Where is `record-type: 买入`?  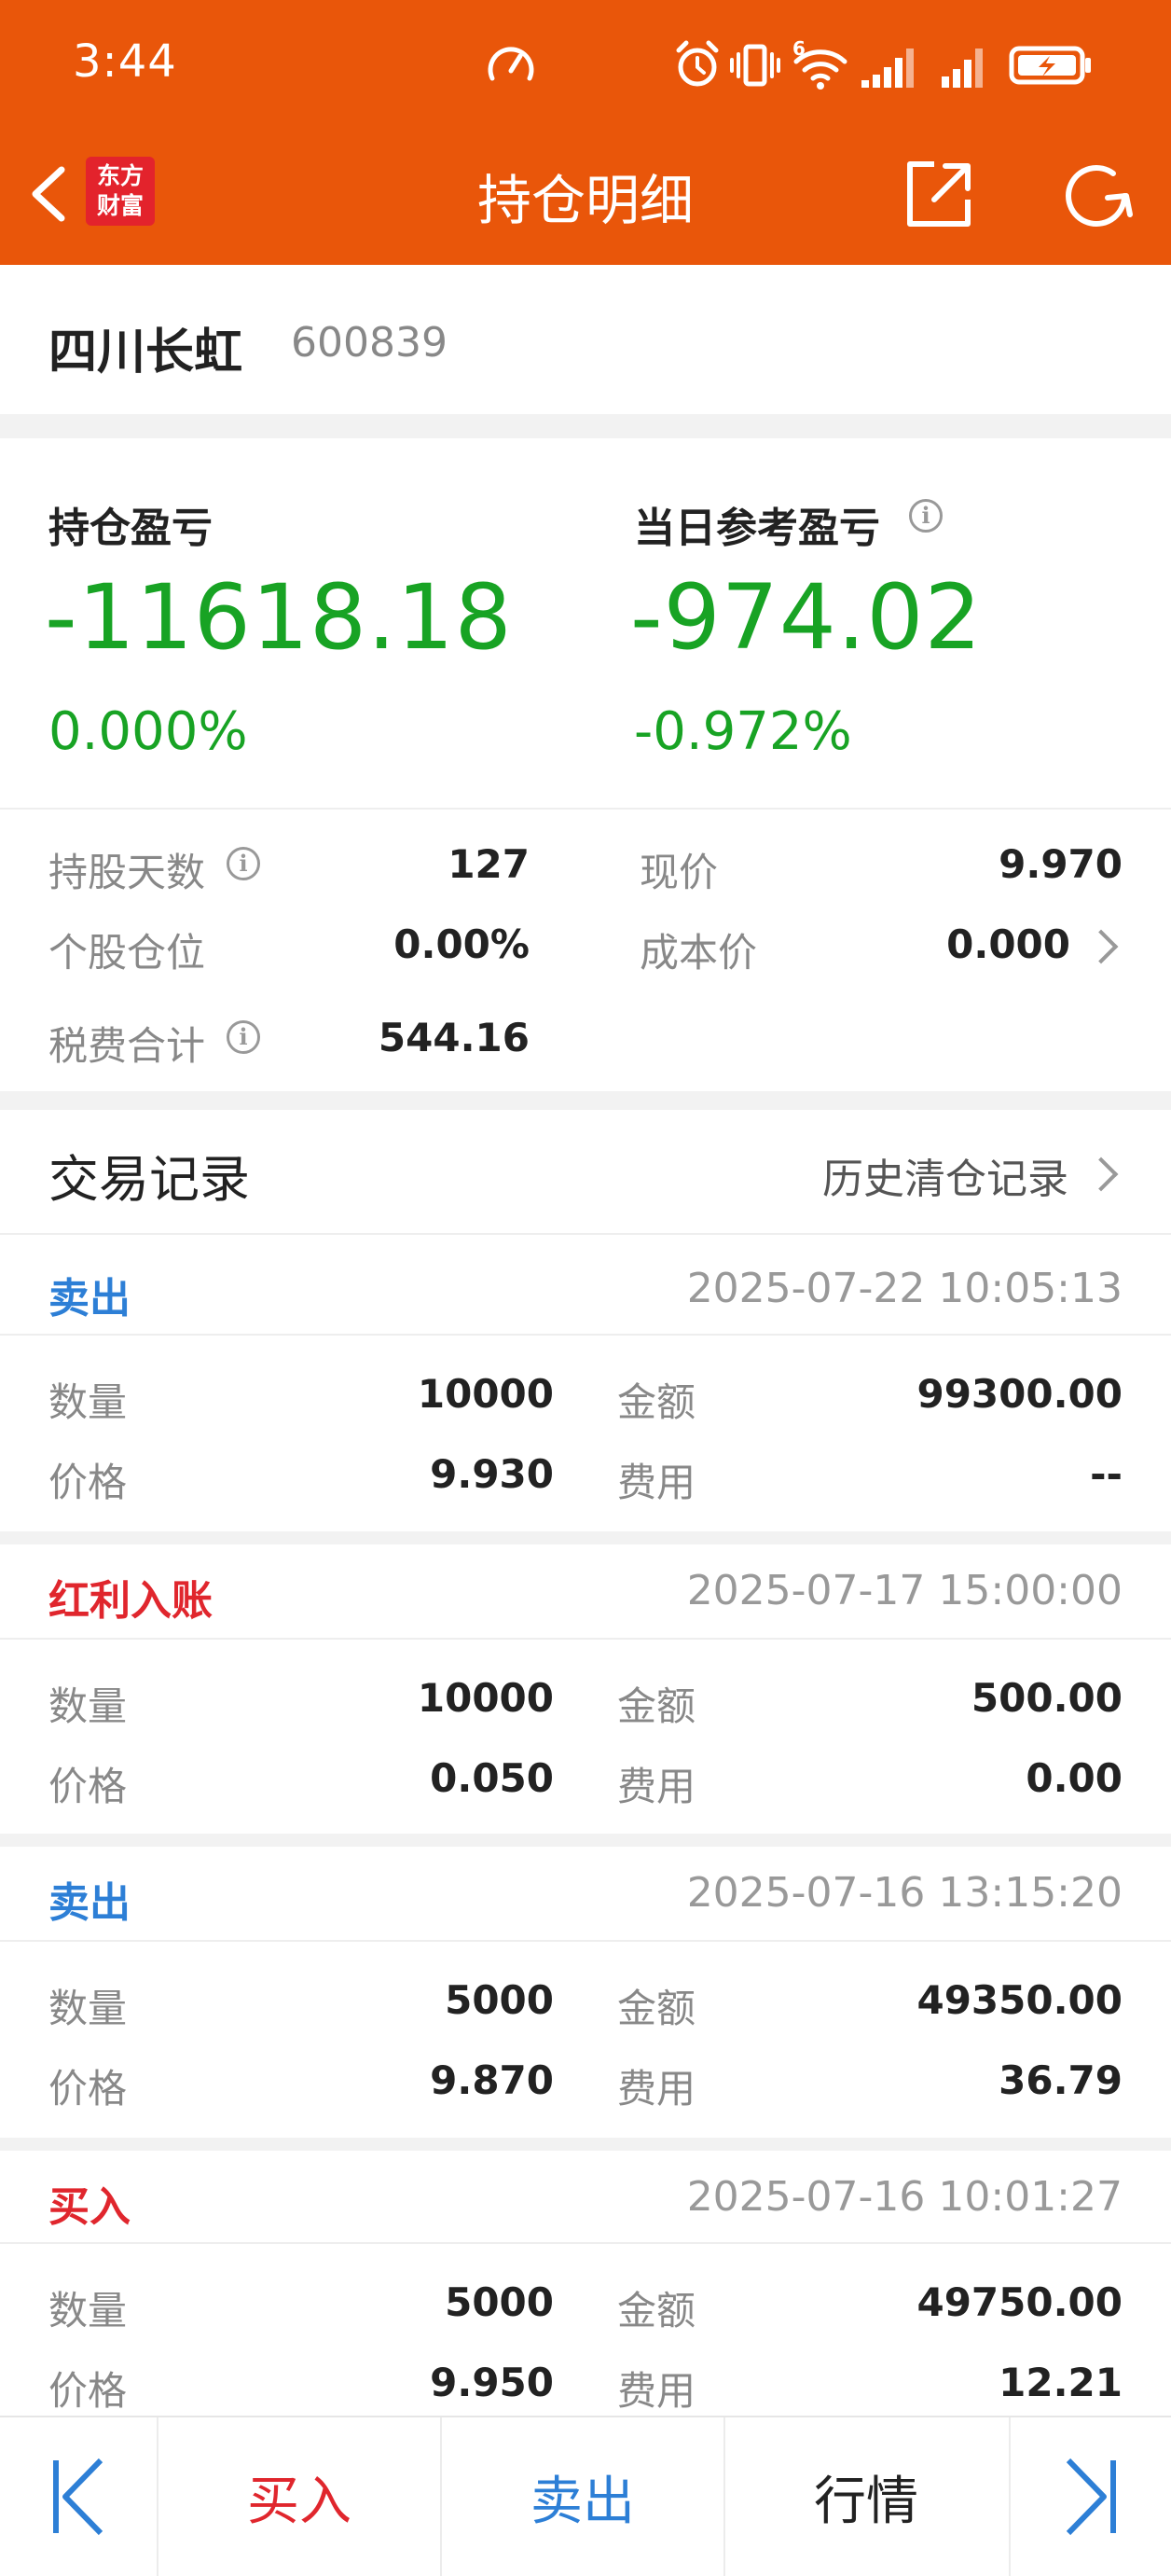
record-type: 买入 is located at coordinates (89, 2207).